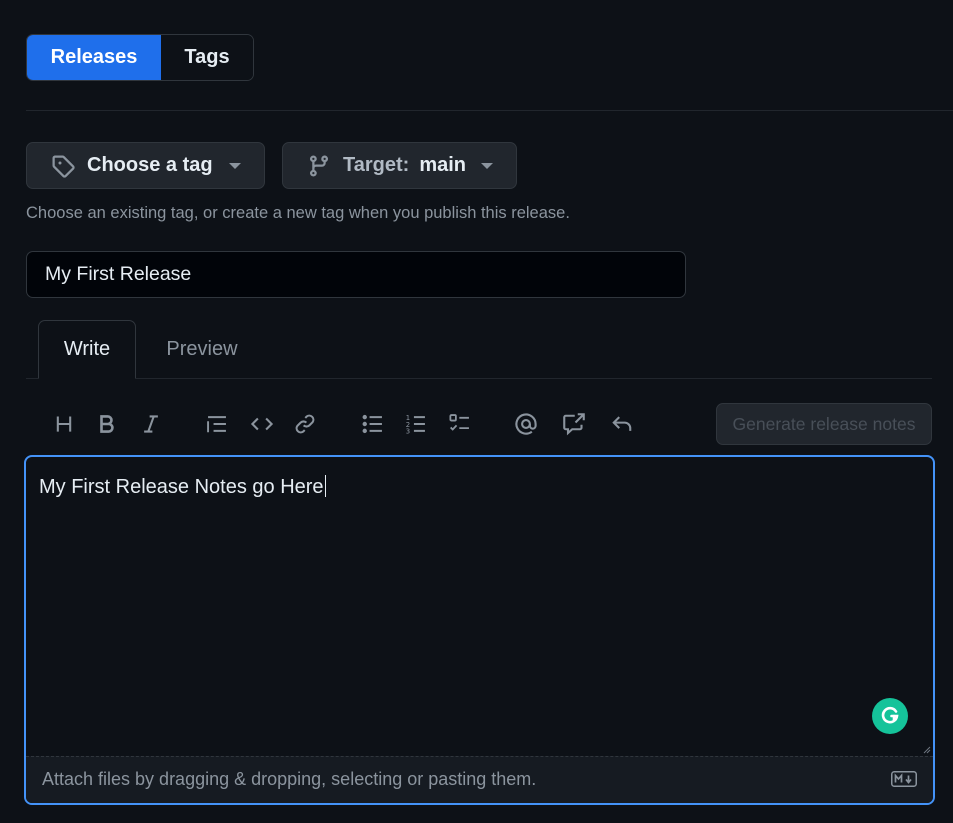 Image resolution: width=953 pixels, height=823 pixels. I want to click on target-branch-dropdown: Target: main, so click(399, 165).